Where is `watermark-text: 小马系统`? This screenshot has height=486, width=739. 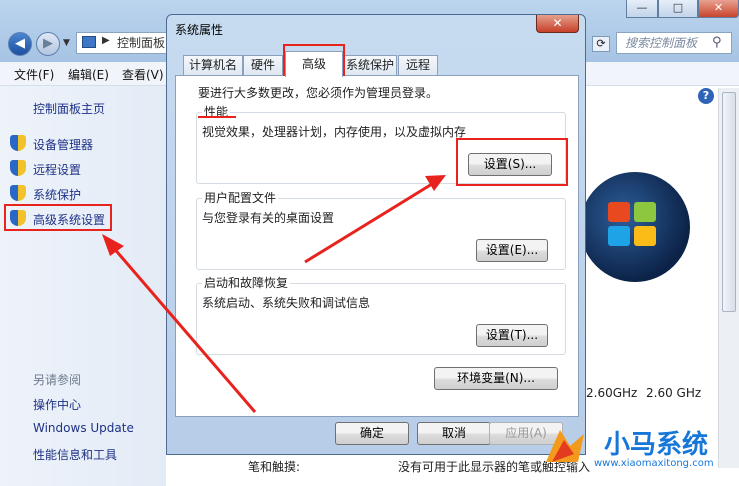
watermark-text: 小马系统 is located at coordinates (656, 445).